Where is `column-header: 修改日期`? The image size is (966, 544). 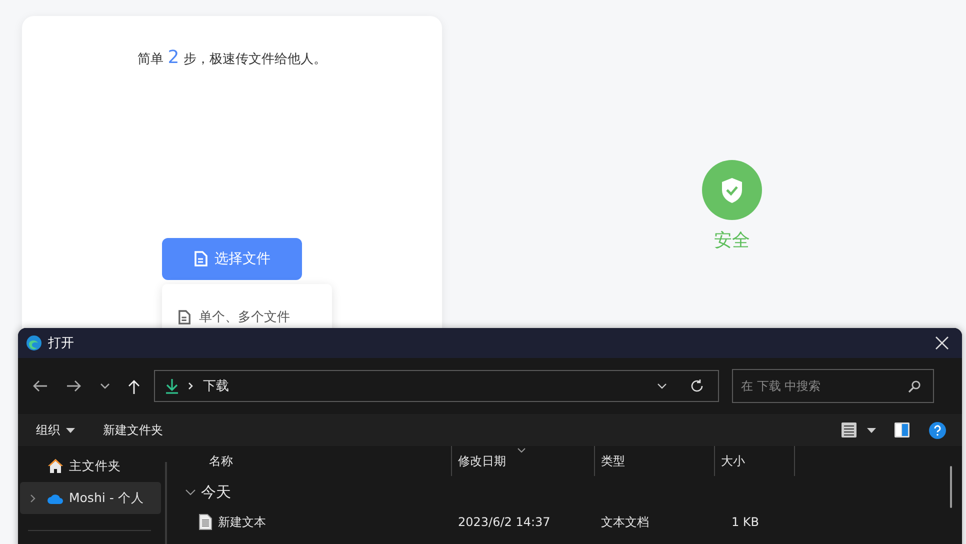 column-header: 修改日期 is located at coordinates (523, 461).